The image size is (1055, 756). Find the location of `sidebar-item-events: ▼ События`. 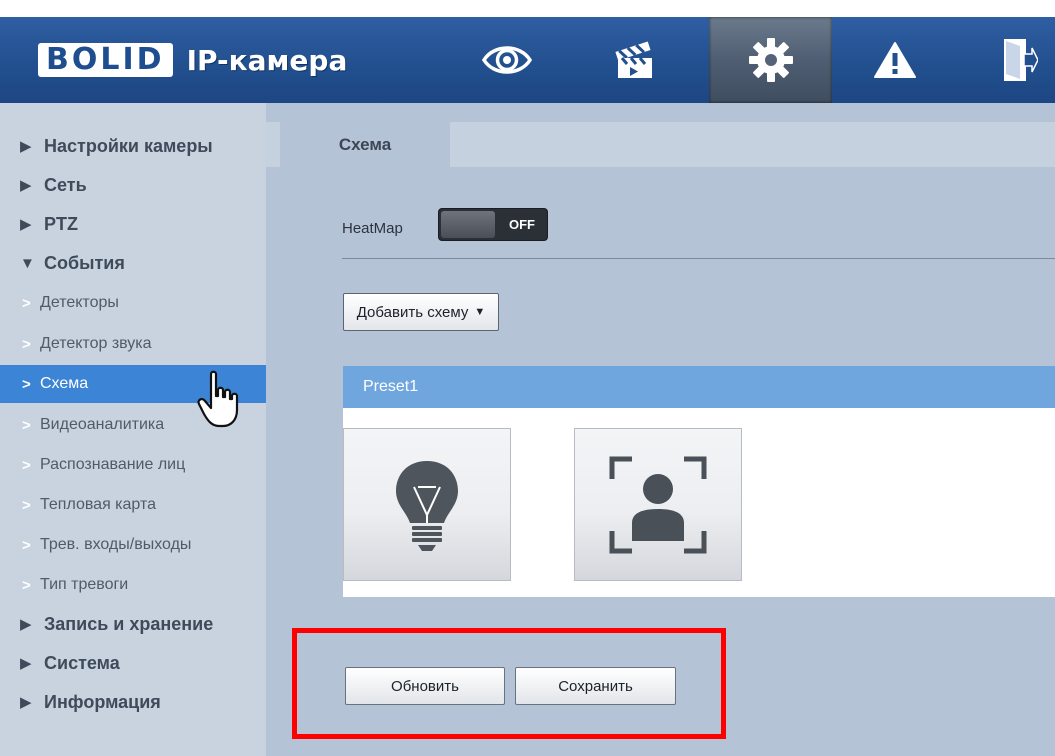

sidebar-item-events: ▼ События is located at coordinates (133, 263).